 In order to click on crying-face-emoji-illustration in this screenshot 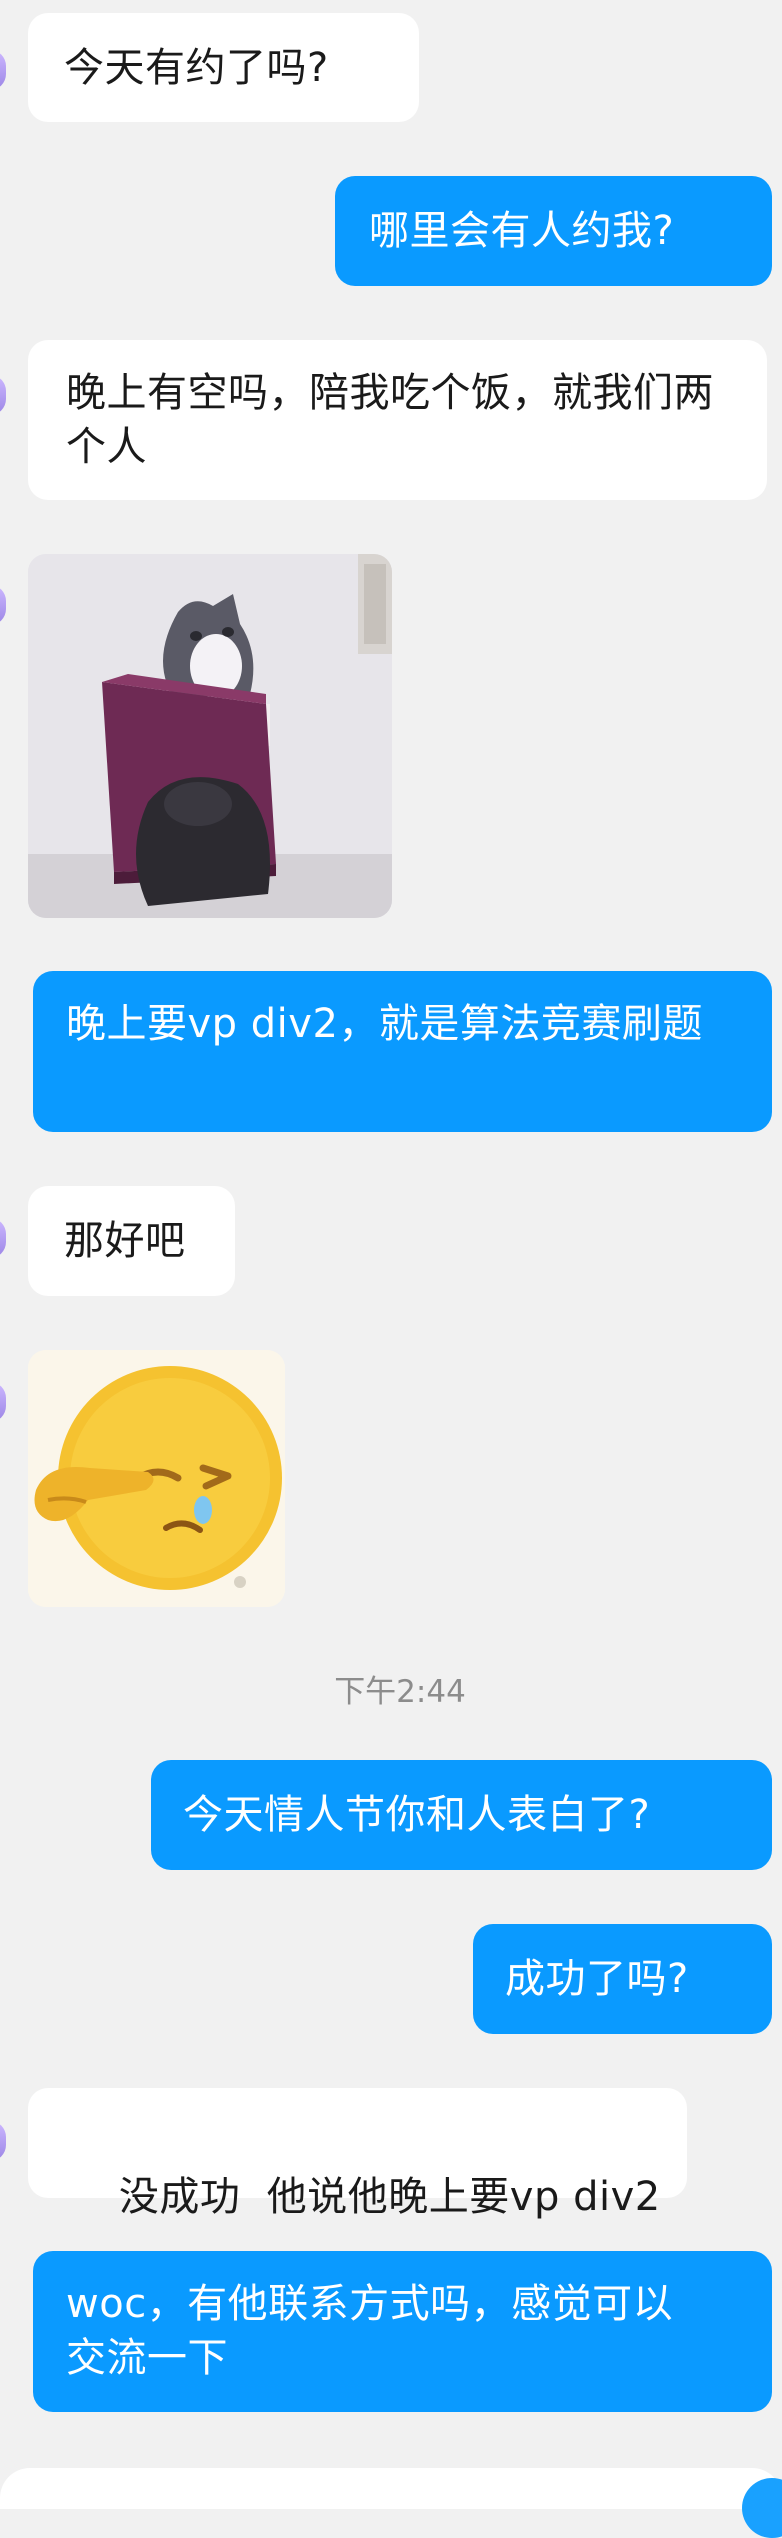, I will do `click(156, 1478)`.